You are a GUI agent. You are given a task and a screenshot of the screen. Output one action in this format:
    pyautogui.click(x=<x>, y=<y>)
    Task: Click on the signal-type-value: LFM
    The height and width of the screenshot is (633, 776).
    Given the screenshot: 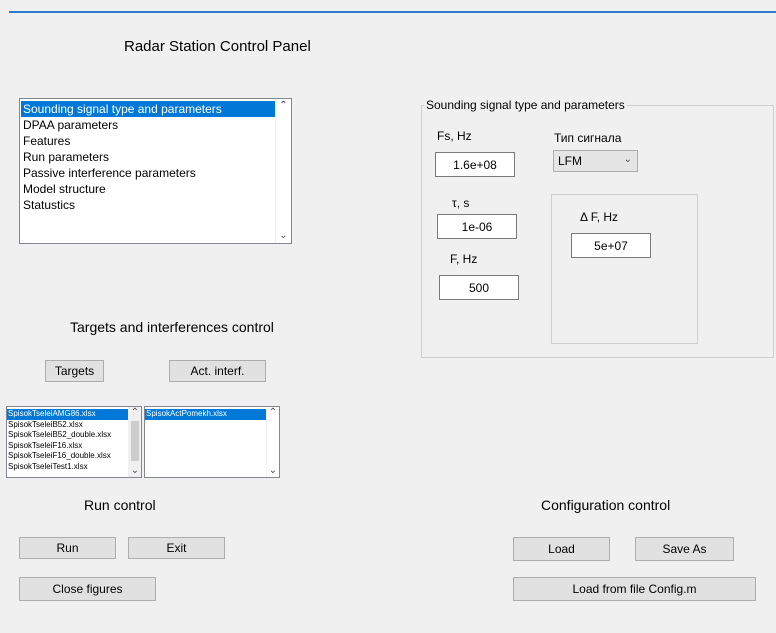 What is the action you would take?
    pyautogui.click(x=570, y=161)
    